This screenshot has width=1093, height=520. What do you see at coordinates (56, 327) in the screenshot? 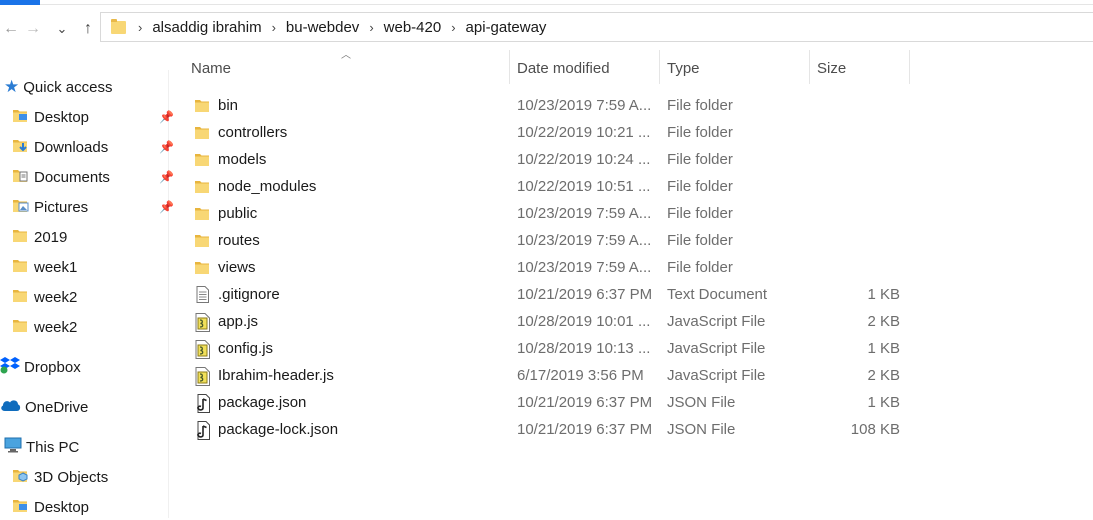
I see `sidebar-item-label: week2` at bounding box center [56, 327].